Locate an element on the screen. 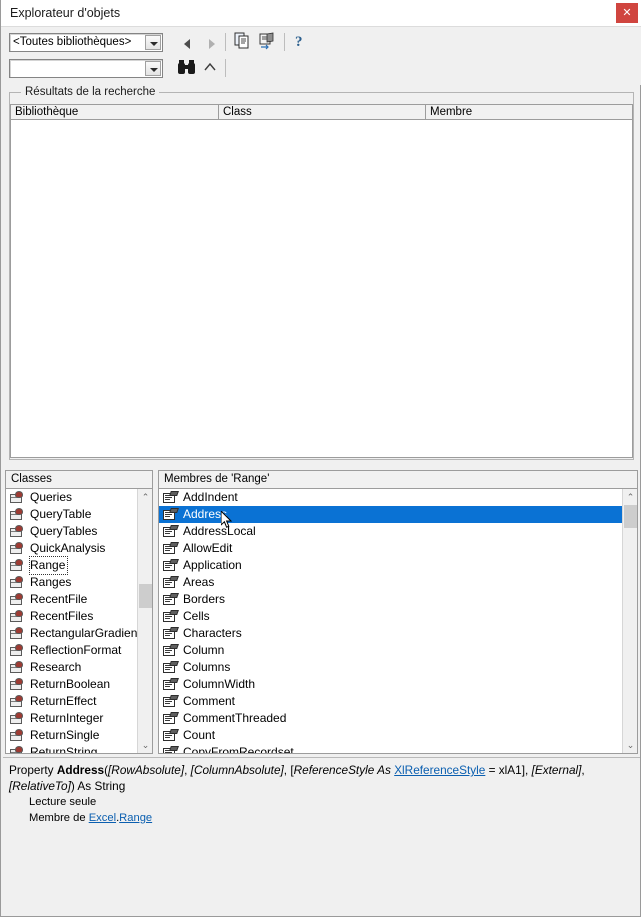  list-item-label: AddIndent is located at coordinates (210, 497).